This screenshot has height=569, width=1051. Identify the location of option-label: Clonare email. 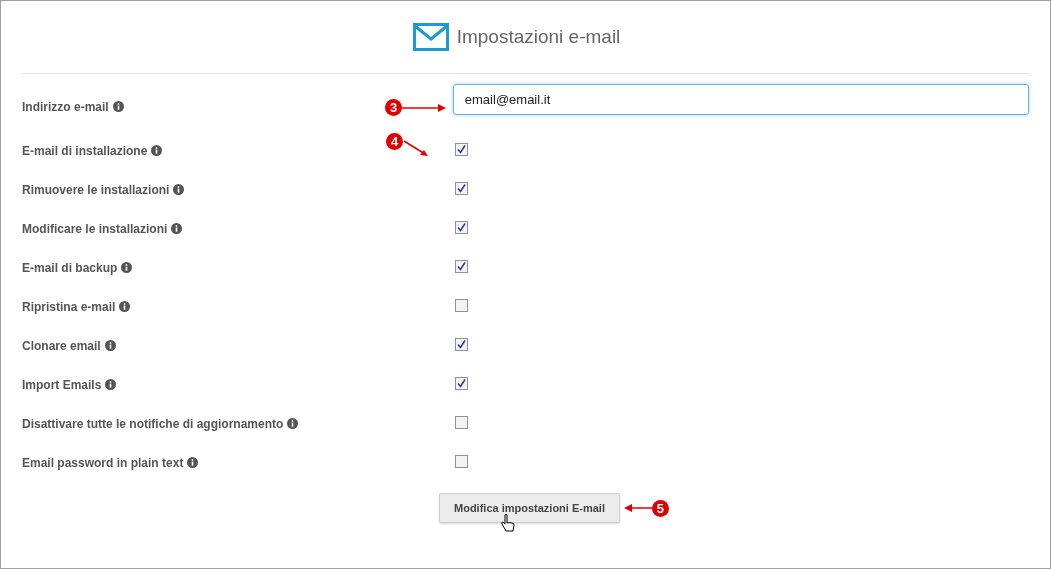
(61, 345).